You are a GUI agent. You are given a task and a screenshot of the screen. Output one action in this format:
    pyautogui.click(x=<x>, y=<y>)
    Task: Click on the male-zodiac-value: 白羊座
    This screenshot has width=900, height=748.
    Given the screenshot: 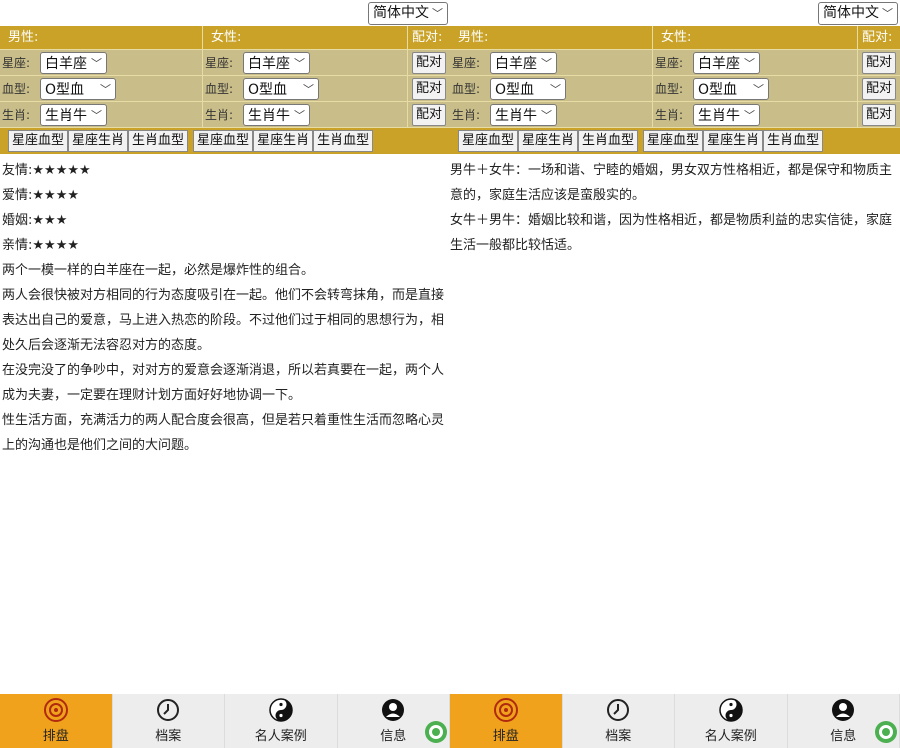 What is the action you would take?
    pyautogui.click(x=66, y=63)
    